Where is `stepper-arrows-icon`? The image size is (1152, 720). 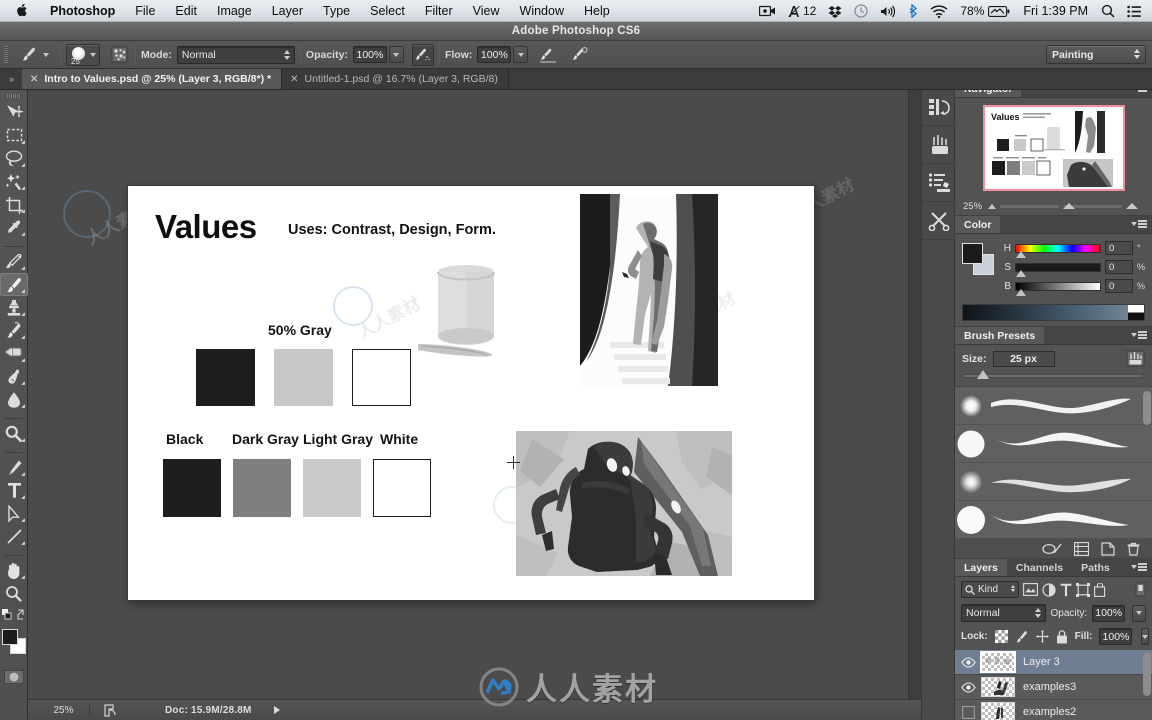 stepper-arrows-icon is located at coordinates (1037, 613).